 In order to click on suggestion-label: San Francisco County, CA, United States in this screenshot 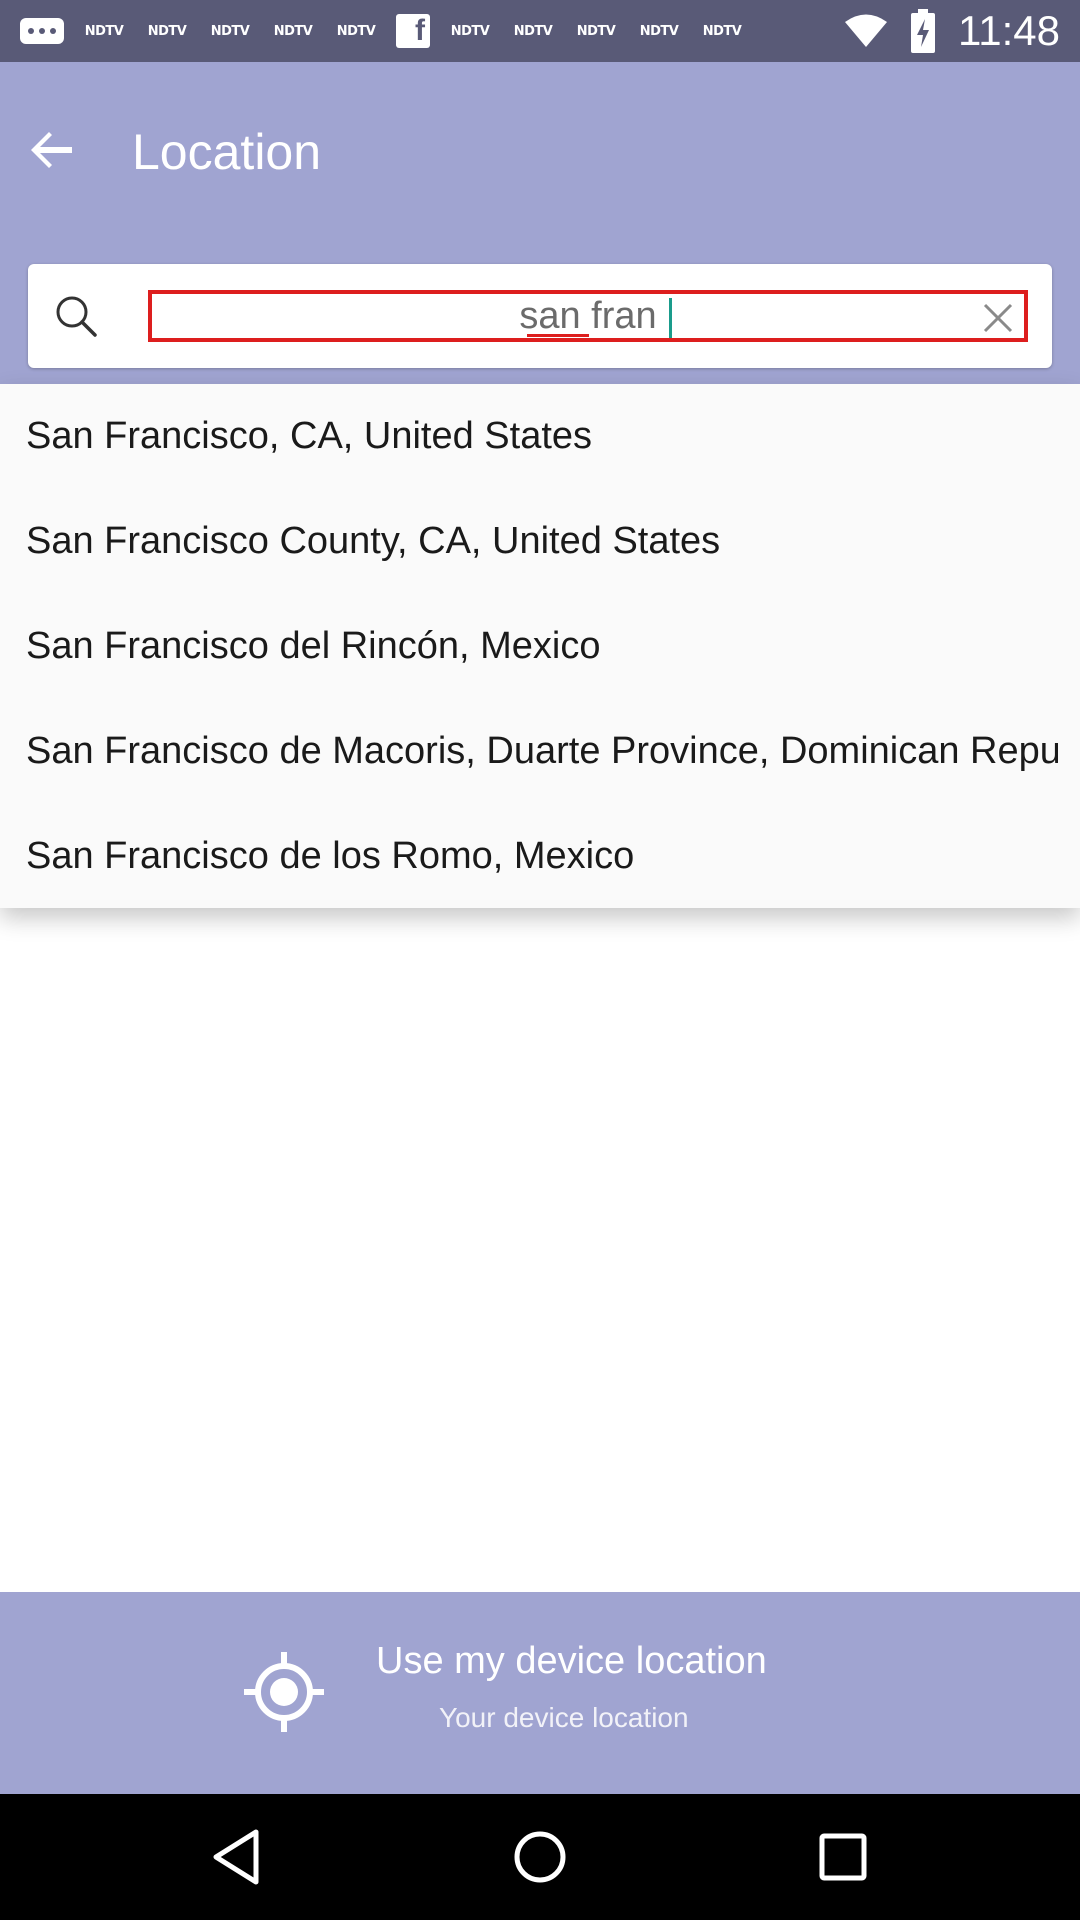, I will do `click(373, 541)`.